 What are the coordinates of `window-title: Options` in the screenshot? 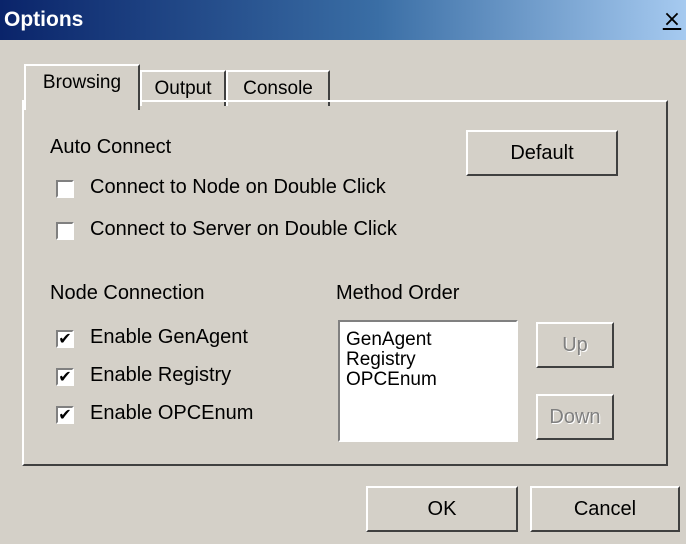 It's located at (44, 19).